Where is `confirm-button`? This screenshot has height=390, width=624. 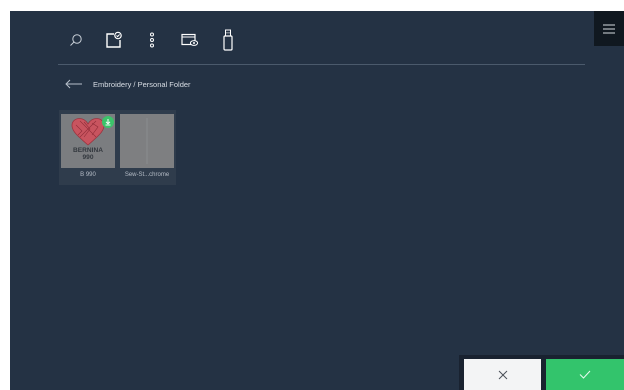
confirm-button is located at coordinates (585, 374).